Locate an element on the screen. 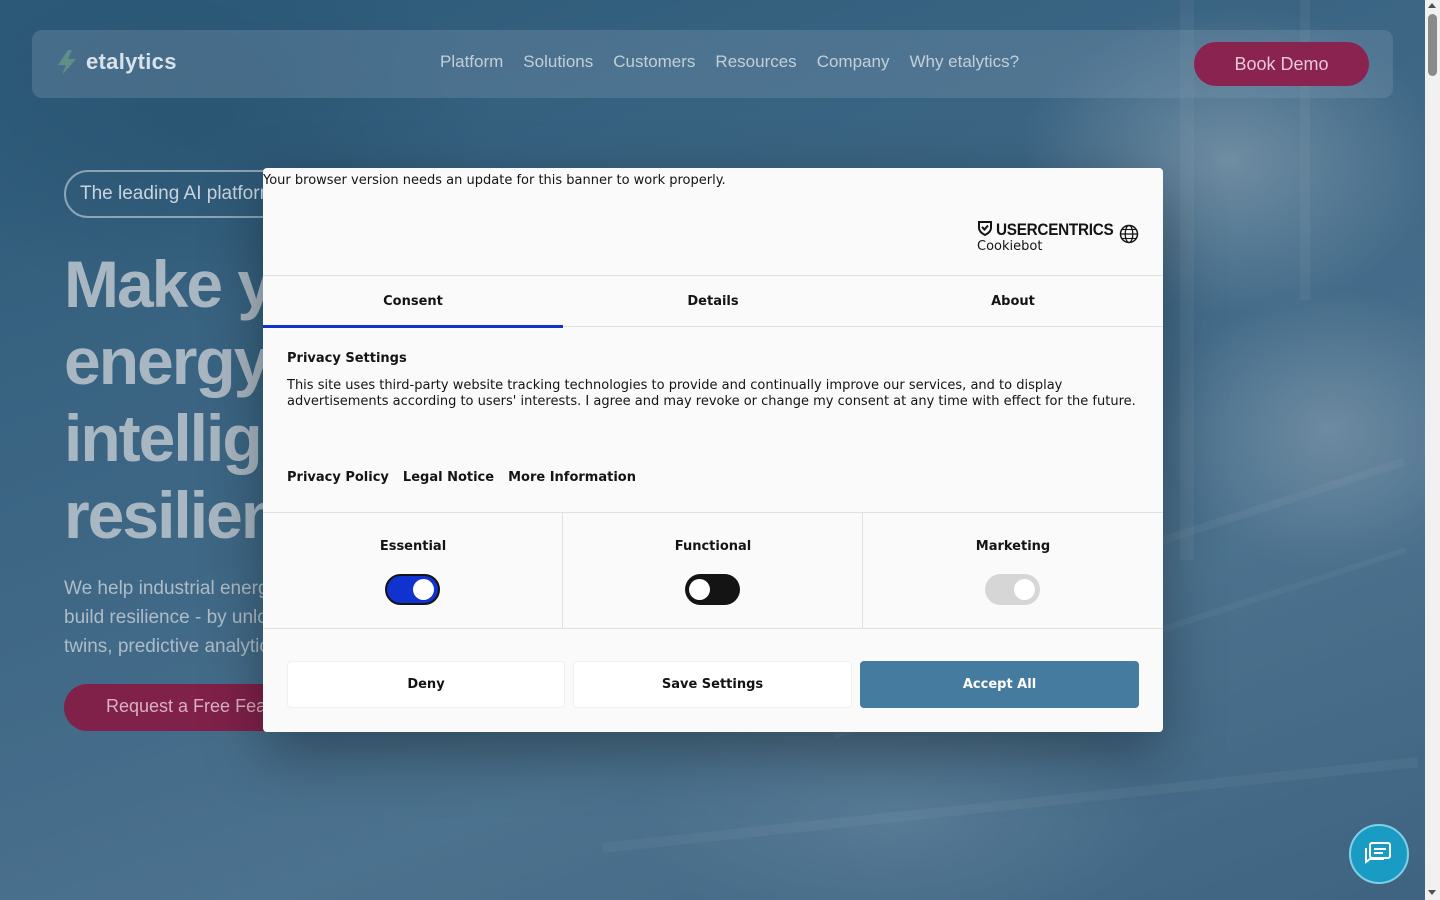  scrollbar-thumb is located at coordinates (1432, 45).